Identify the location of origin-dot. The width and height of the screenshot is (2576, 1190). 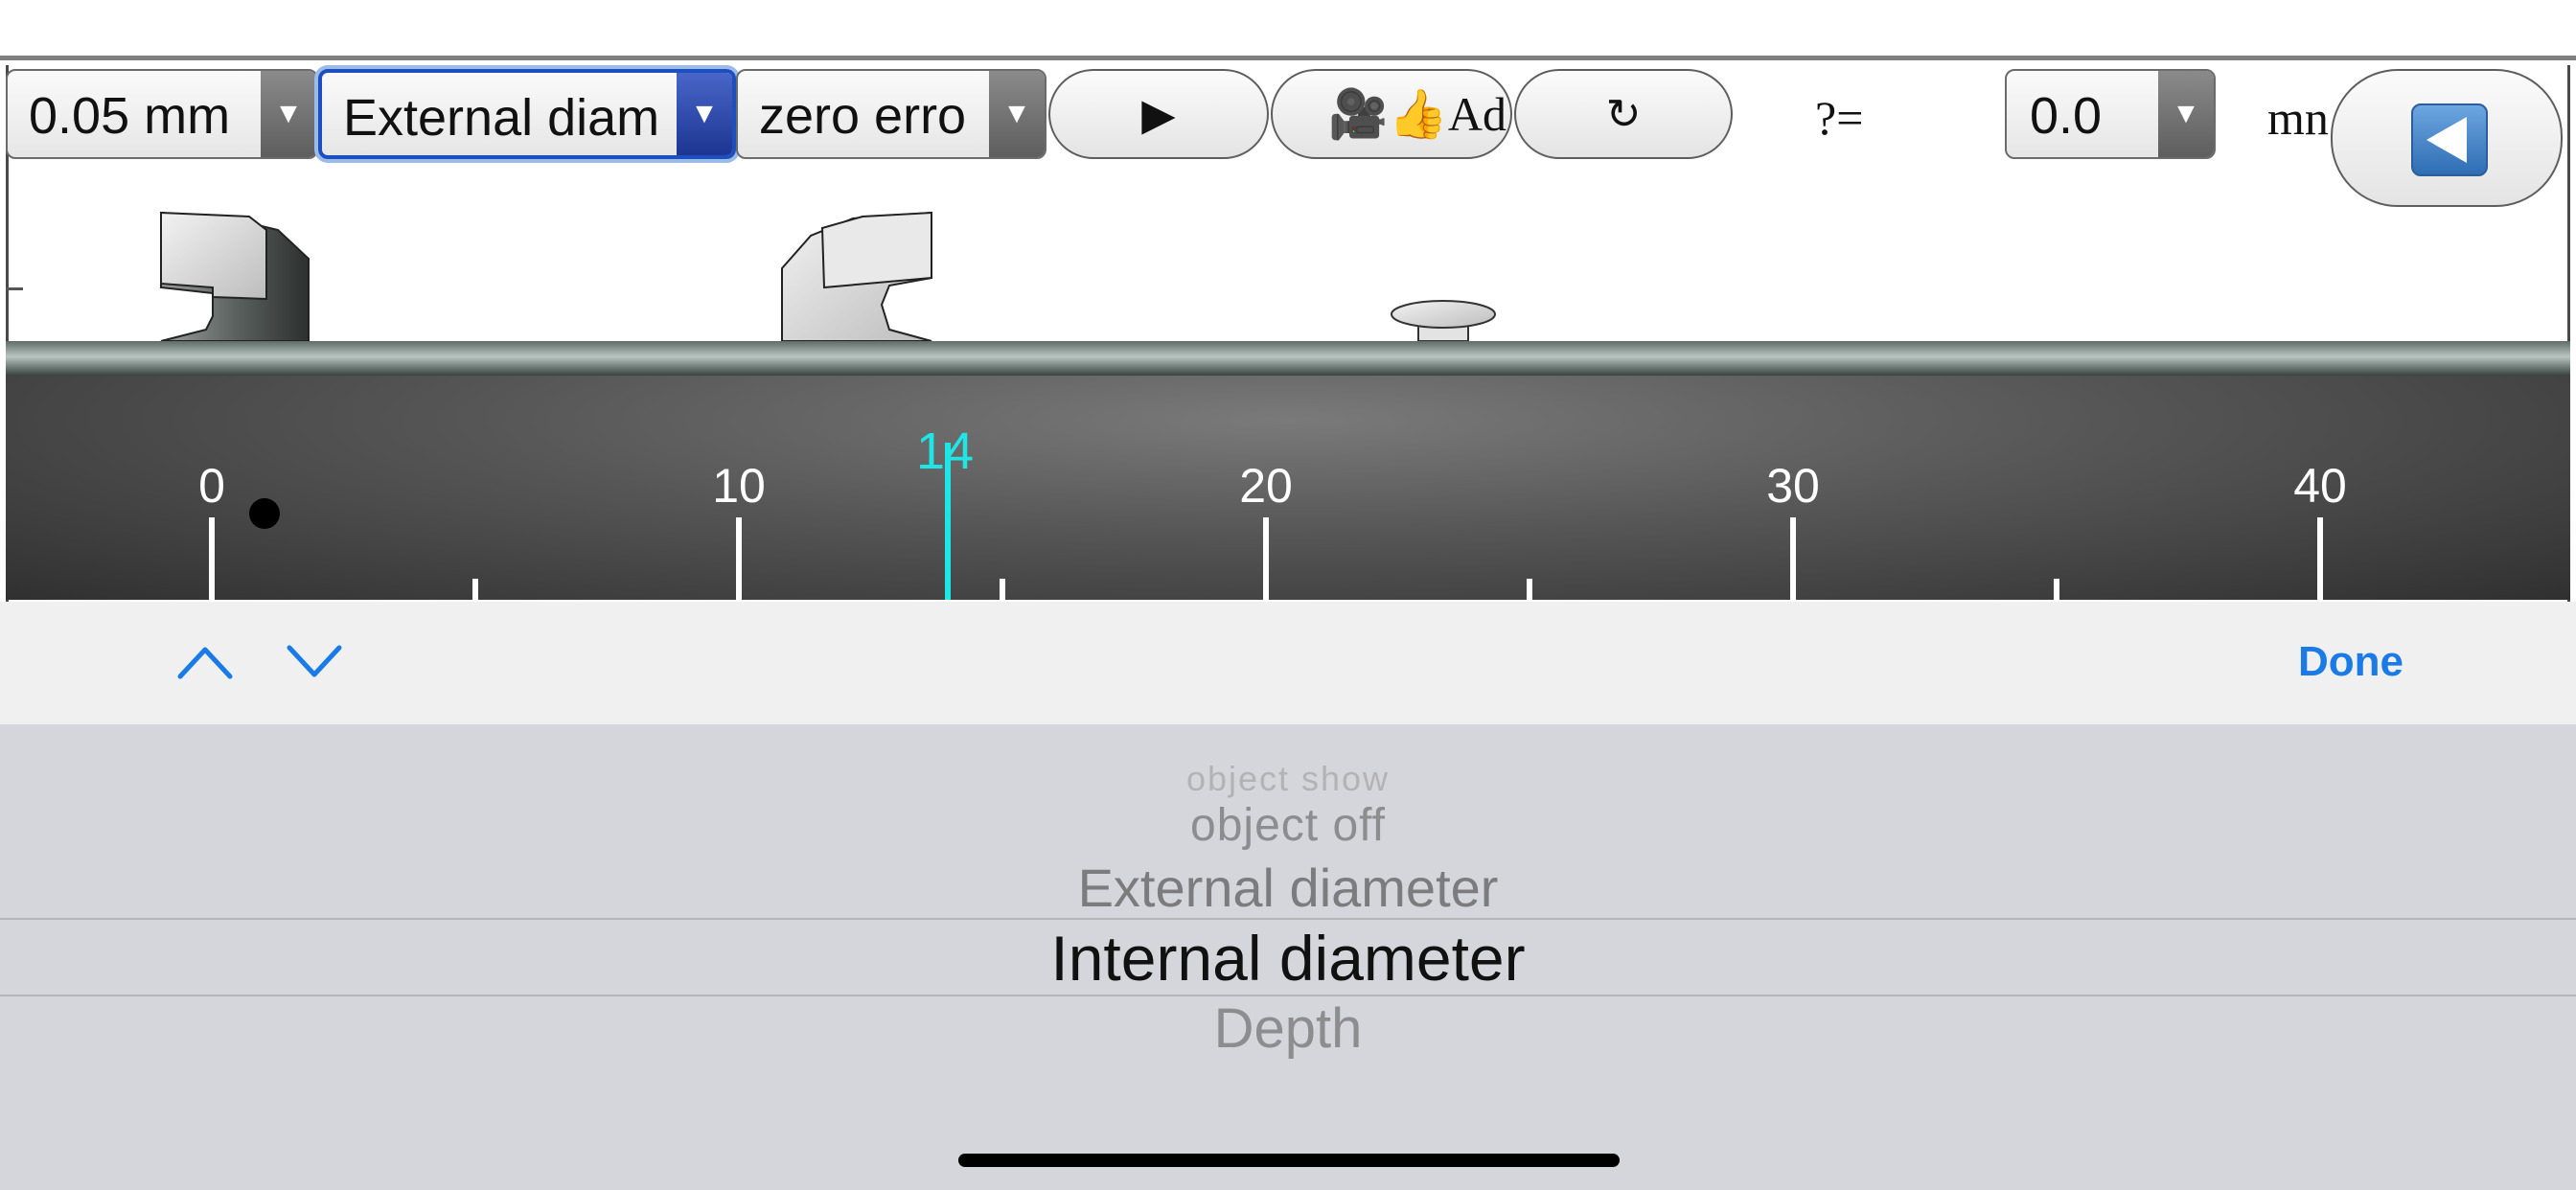
(264, 513).